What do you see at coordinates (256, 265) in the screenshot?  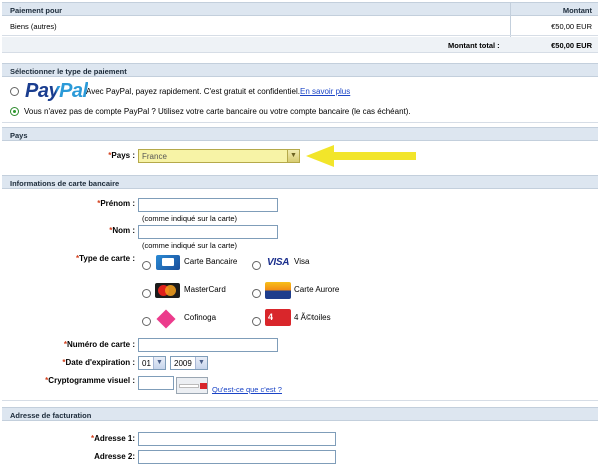 I see `card-type-radio-visa` at bounding box center [256, 265].